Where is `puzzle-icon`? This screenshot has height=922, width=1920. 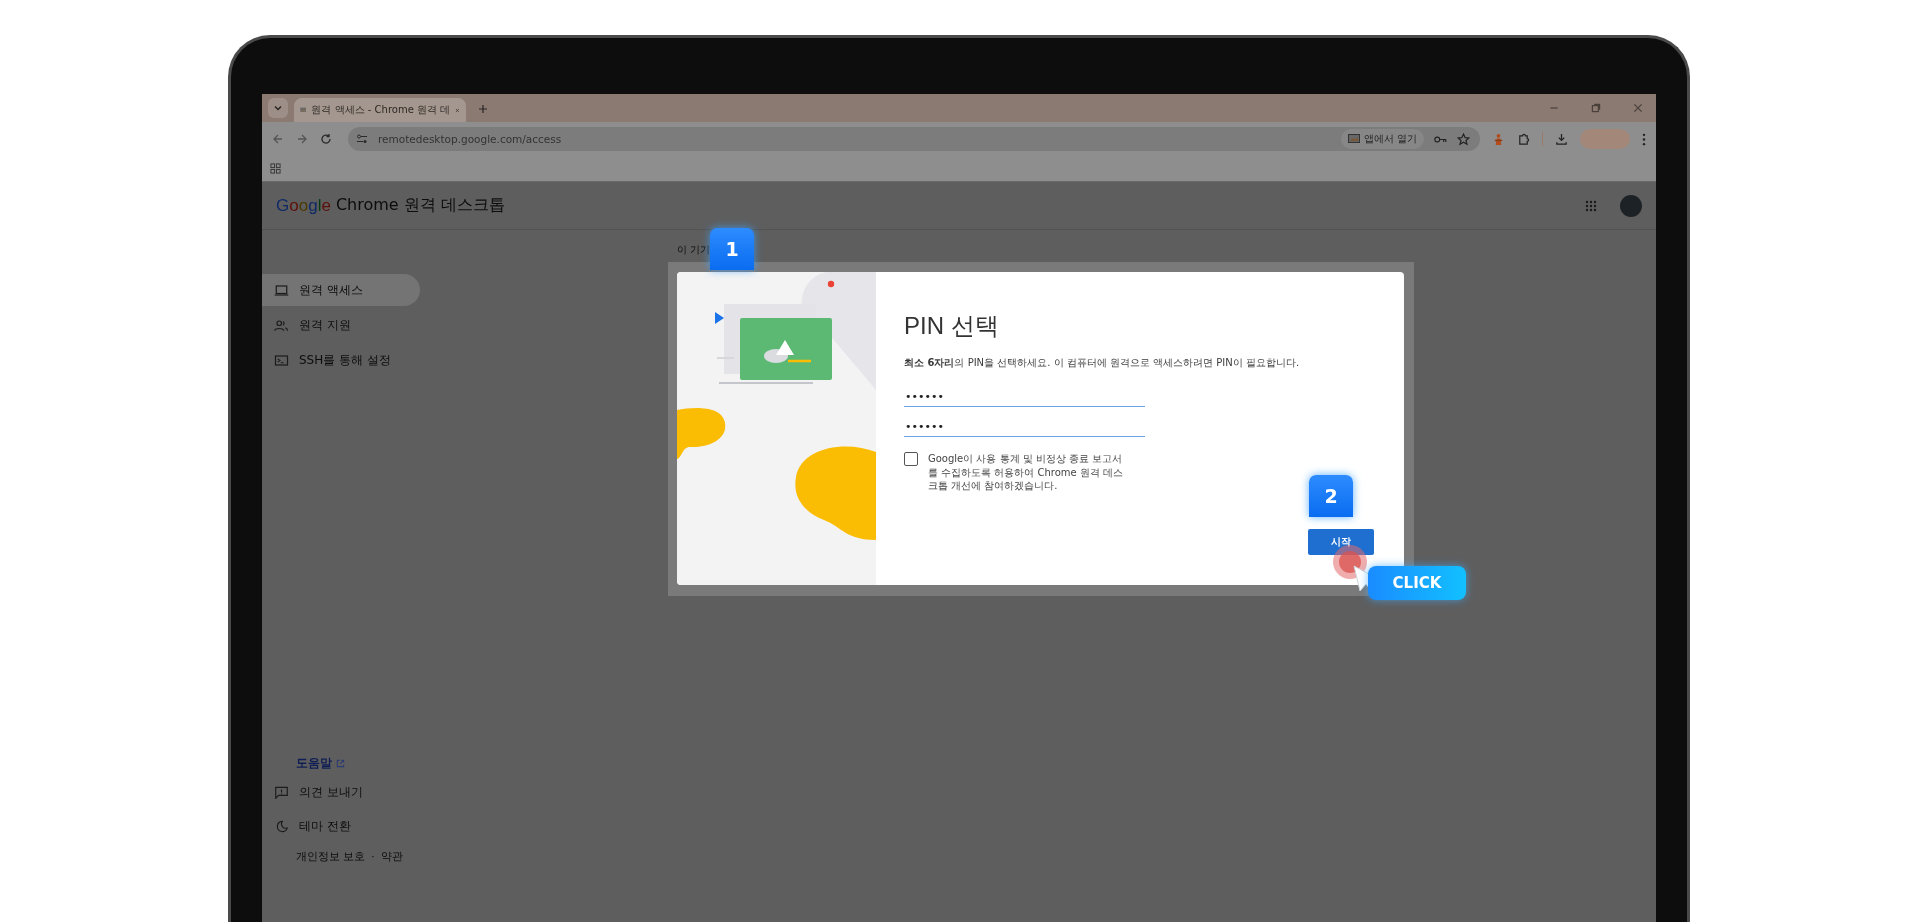 puzzle-icon is located at coordinates (1523, 139).